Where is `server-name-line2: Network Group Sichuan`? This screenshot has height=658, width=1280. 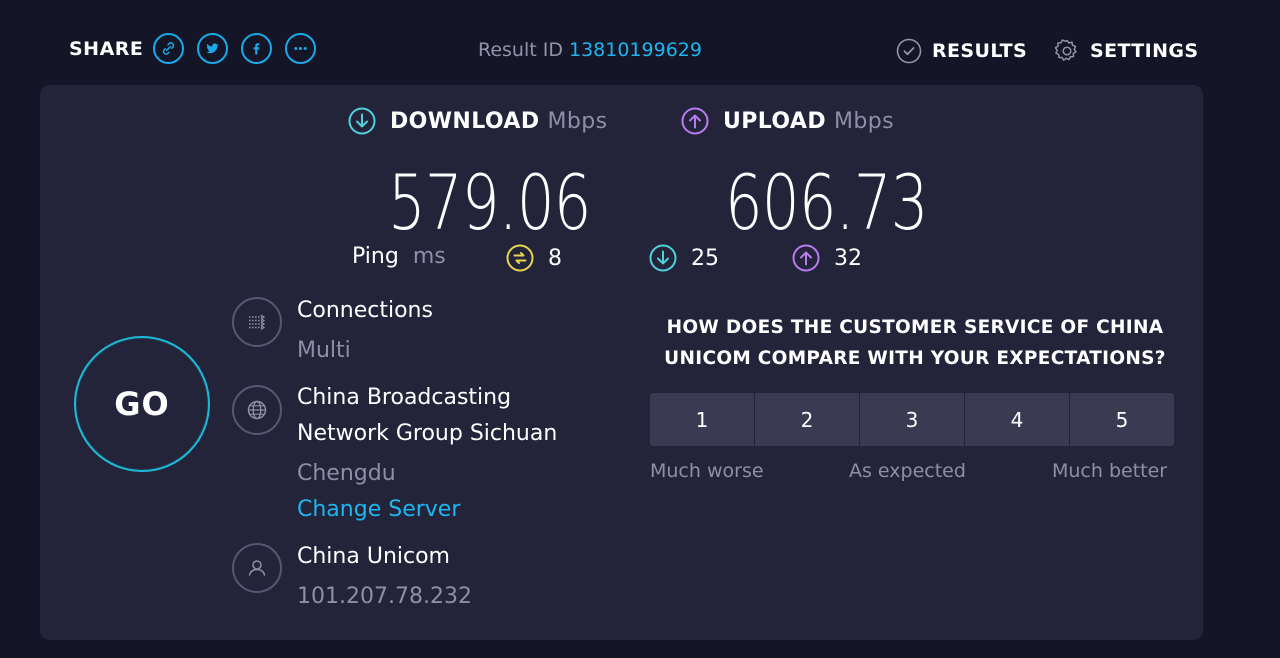 server-name-line2: Network Group Sichuan is located at coordinates (427, 433).